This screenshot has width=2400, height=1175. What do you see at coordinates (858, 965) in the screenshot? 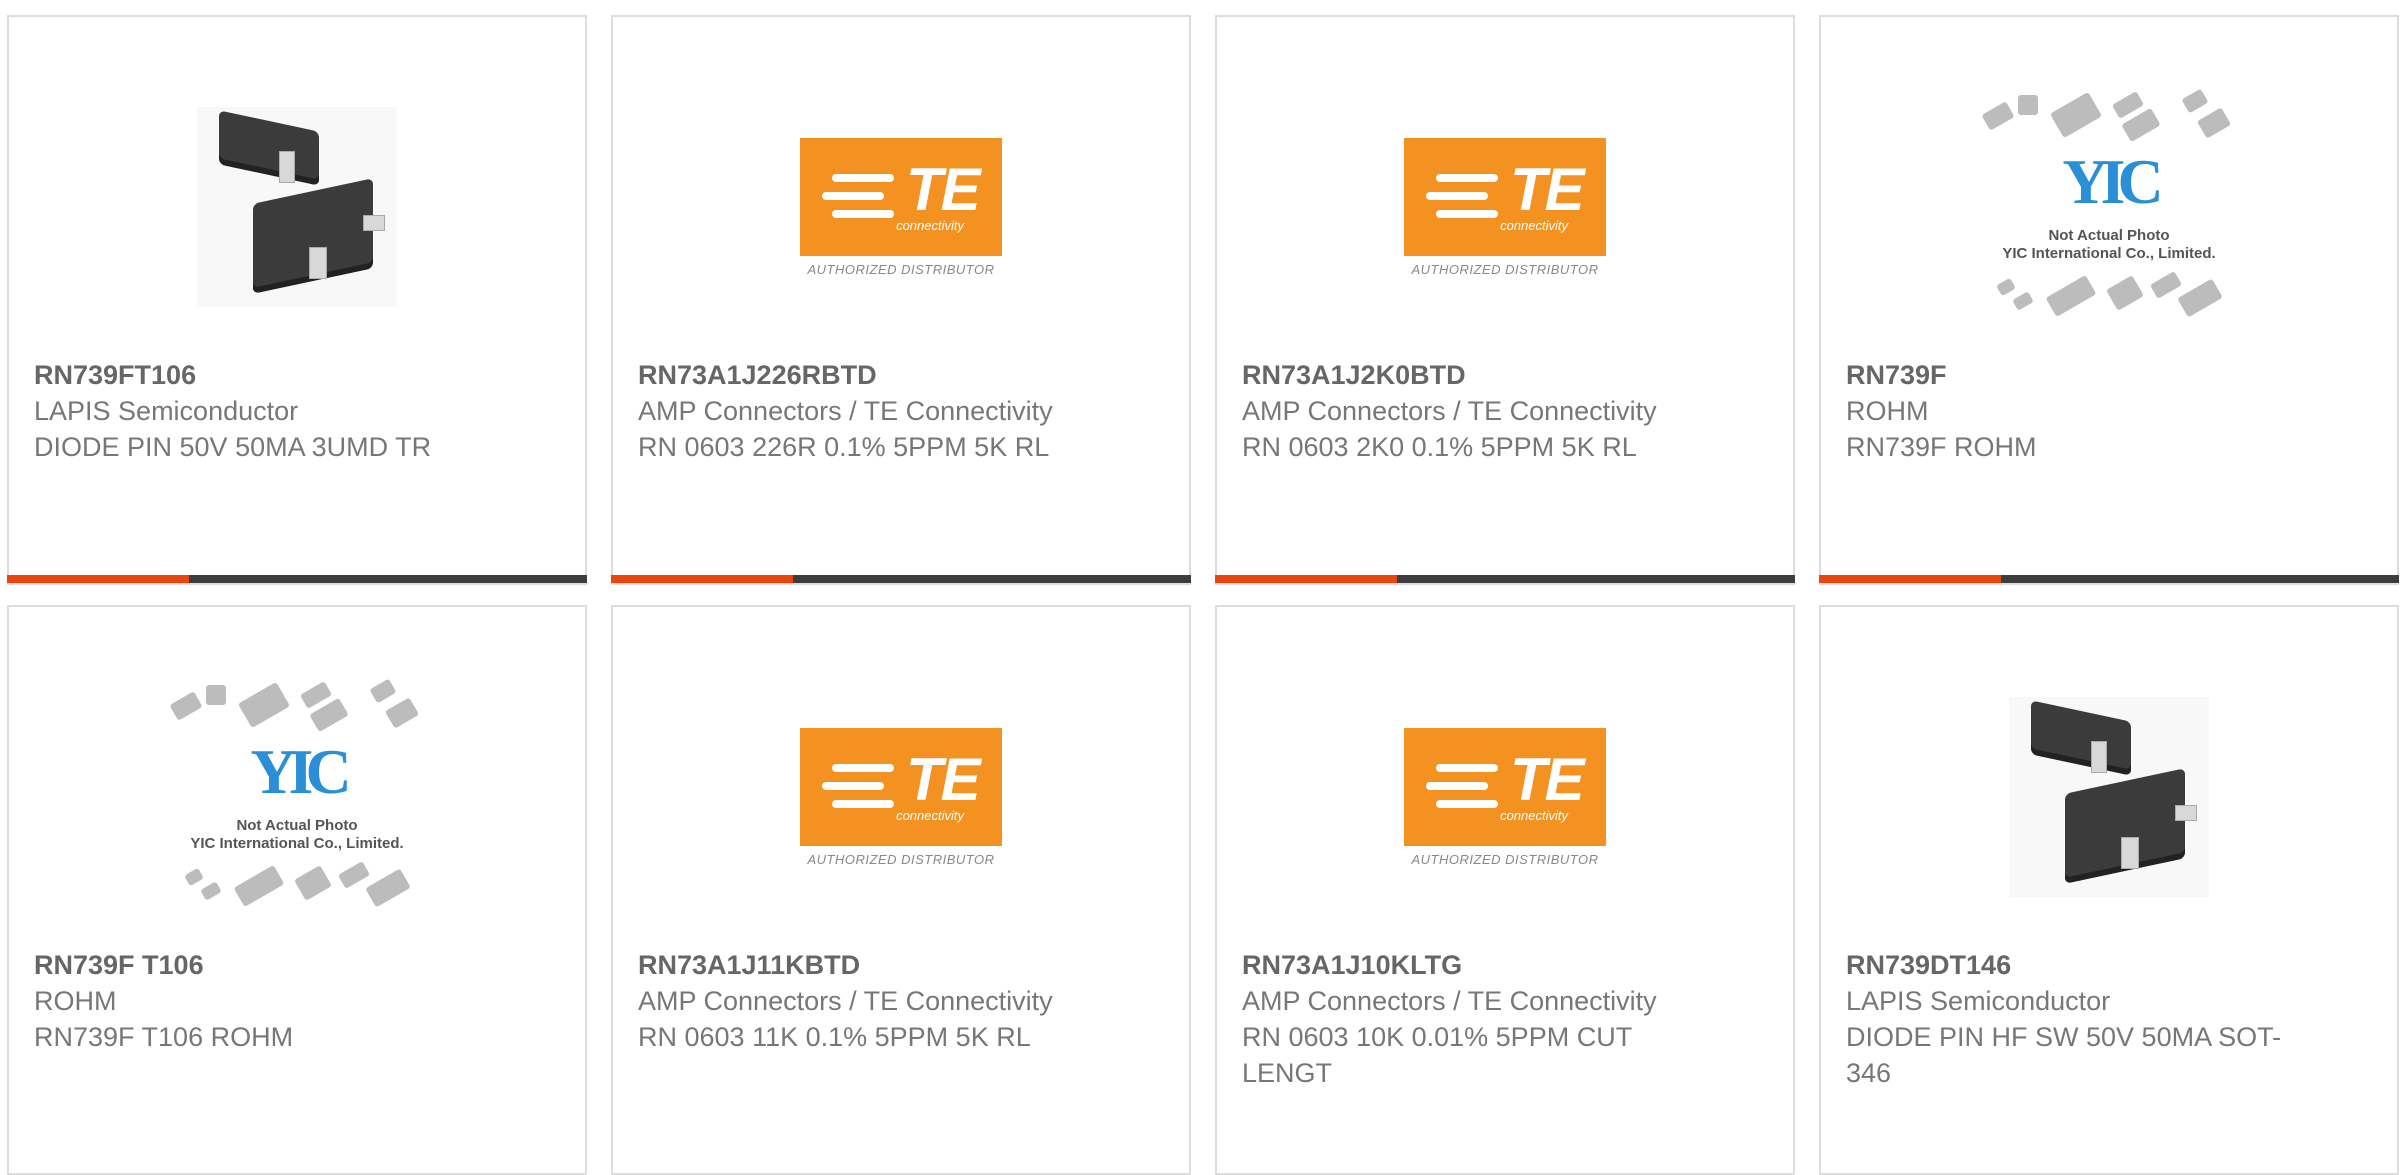
I see `part-number: RN73A1J11KBTD` at bounding box center [858, 965].